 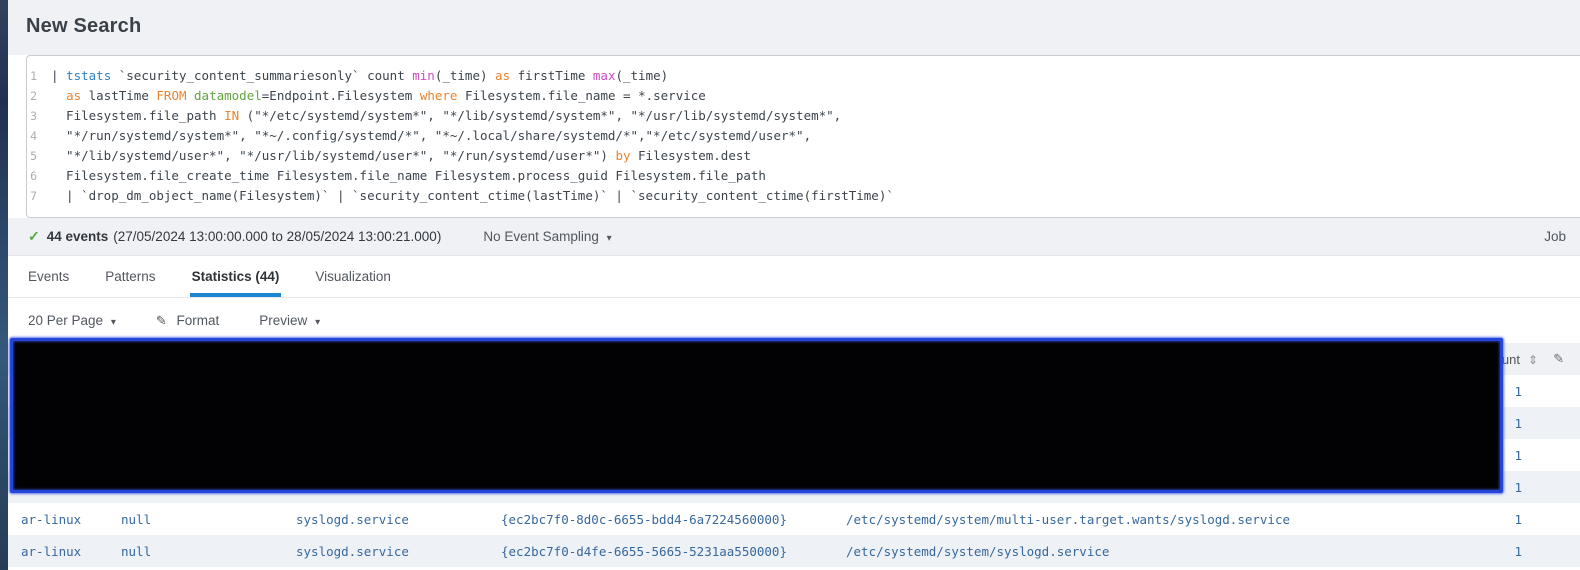 What do you see at coordinates (438, 95) in the screenshot?
I see `query-token: where` at bounding box center [438, 95].